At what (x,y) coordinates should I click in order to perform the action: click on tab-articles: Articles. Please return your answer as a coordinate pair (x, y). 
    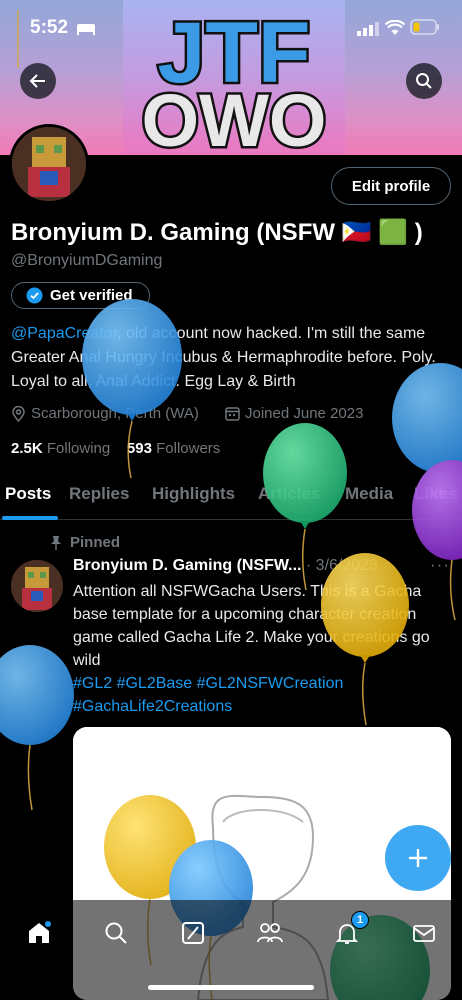
    Looking at the image, I should click on (289, 494).